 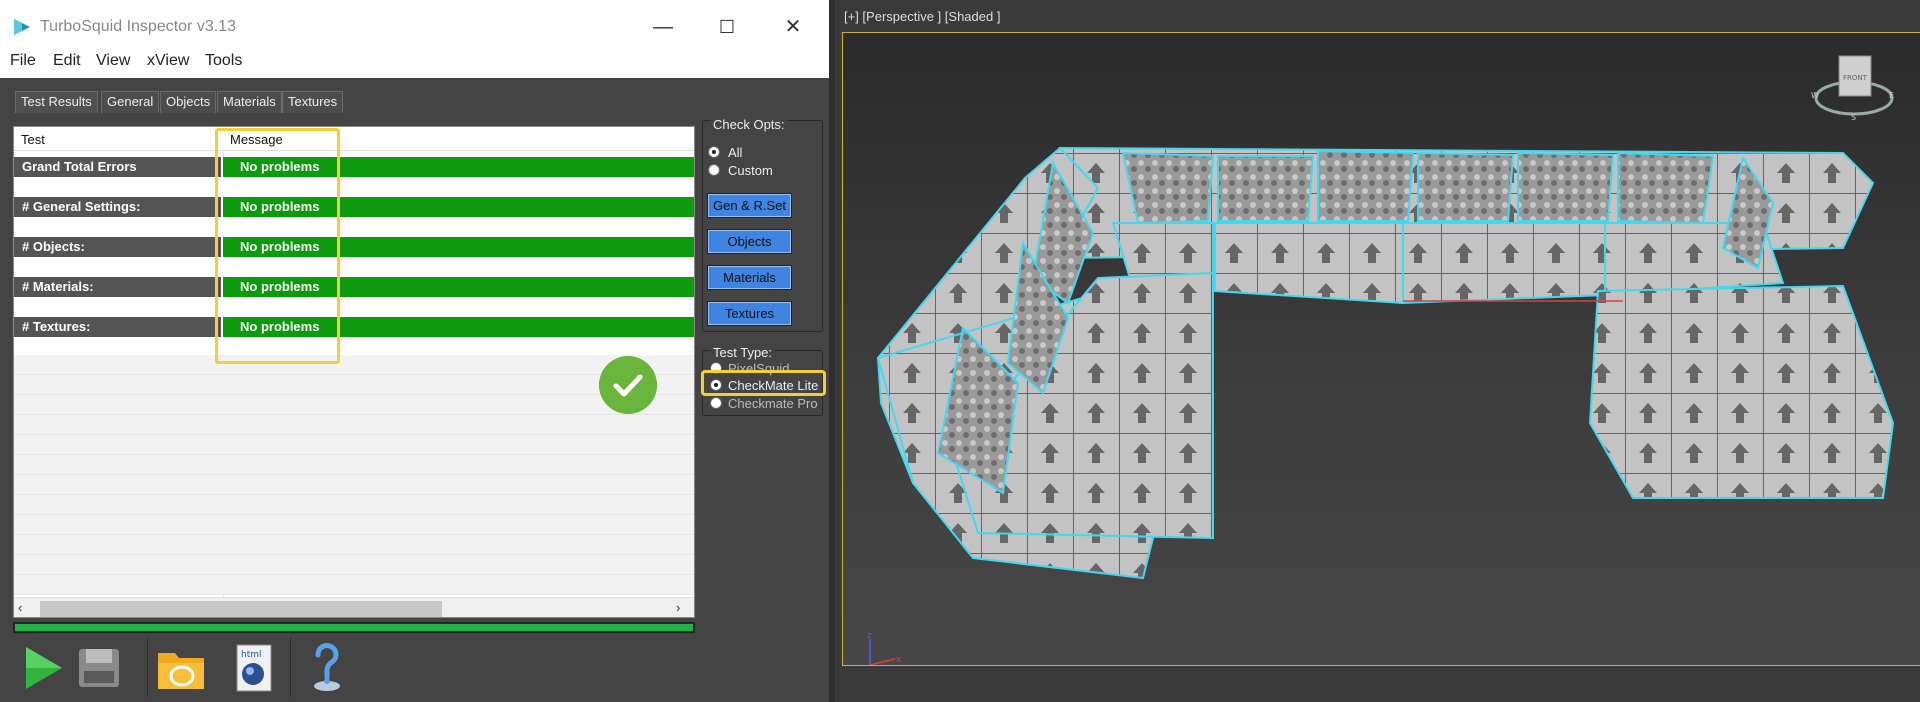 I want to click on test-type-title: Test Type:, so click(x=743, y=352).